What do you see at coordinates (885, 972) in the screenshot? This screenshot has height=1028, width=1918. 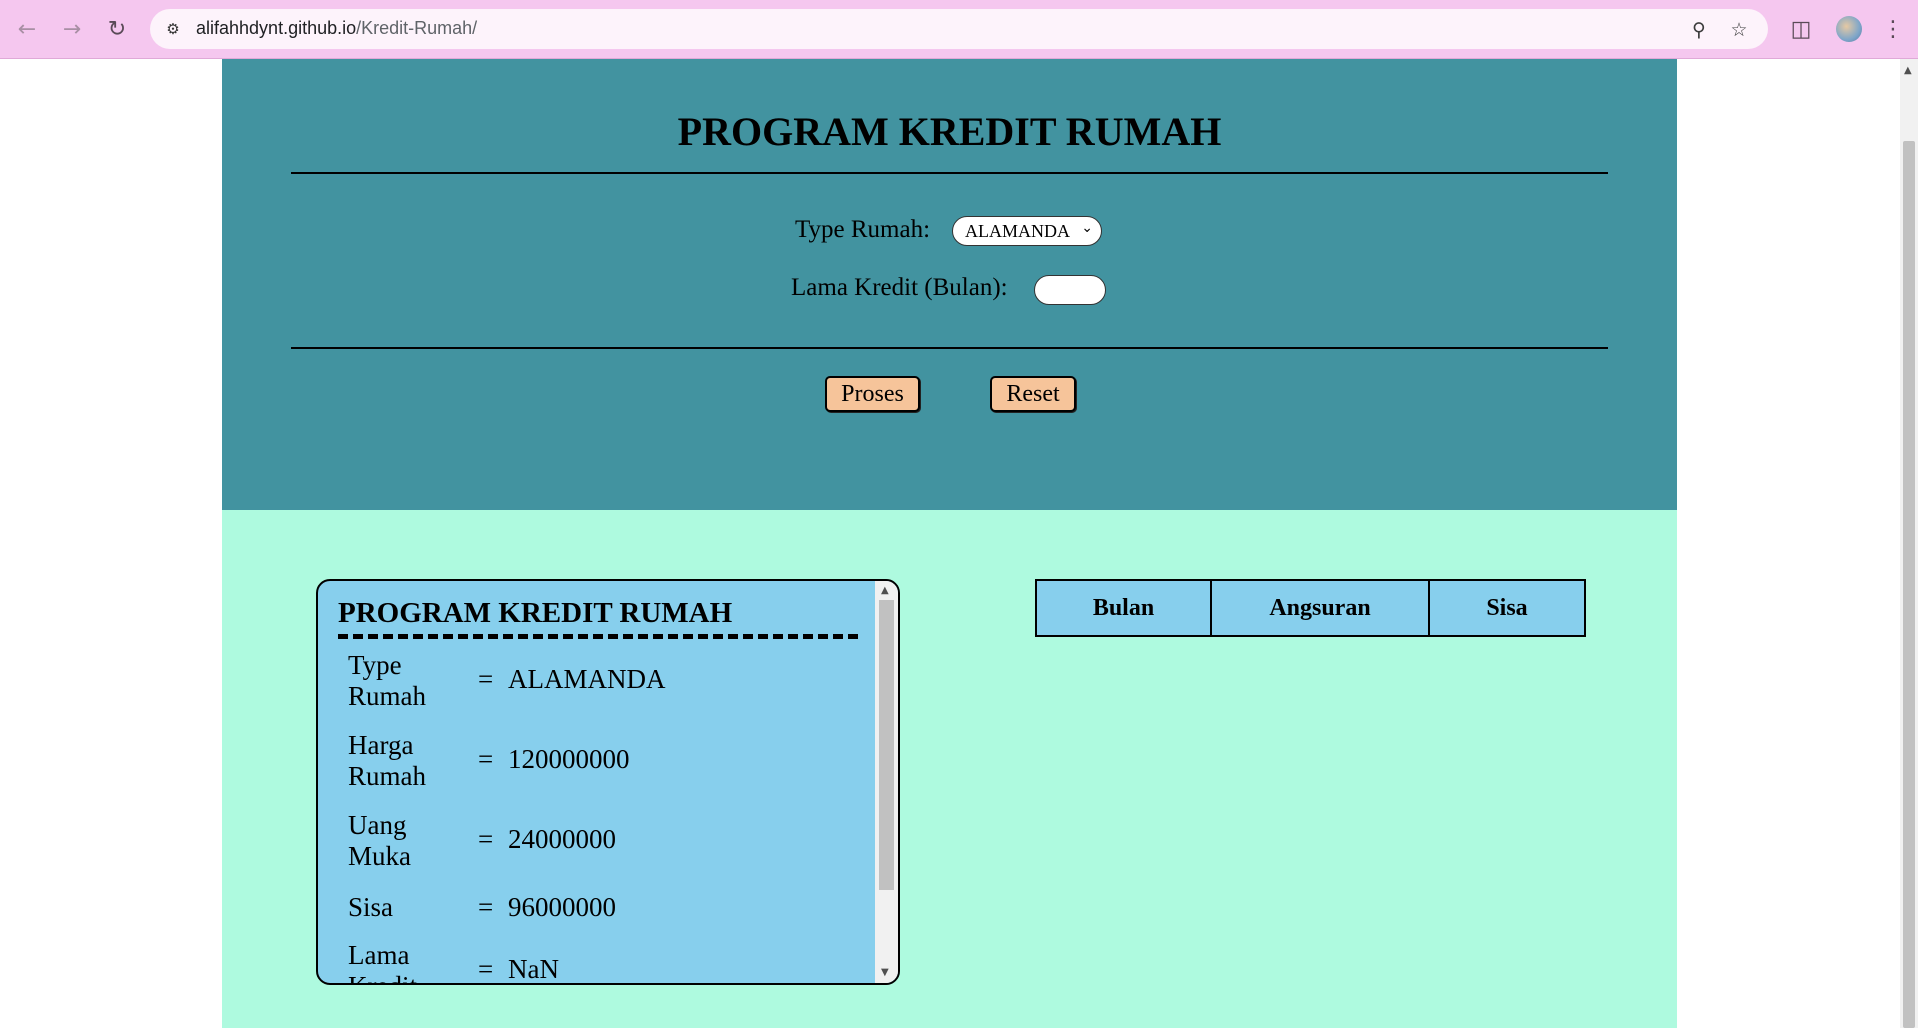 I see `scroll-down-icon: ▼` at bounding box center [885, 972].